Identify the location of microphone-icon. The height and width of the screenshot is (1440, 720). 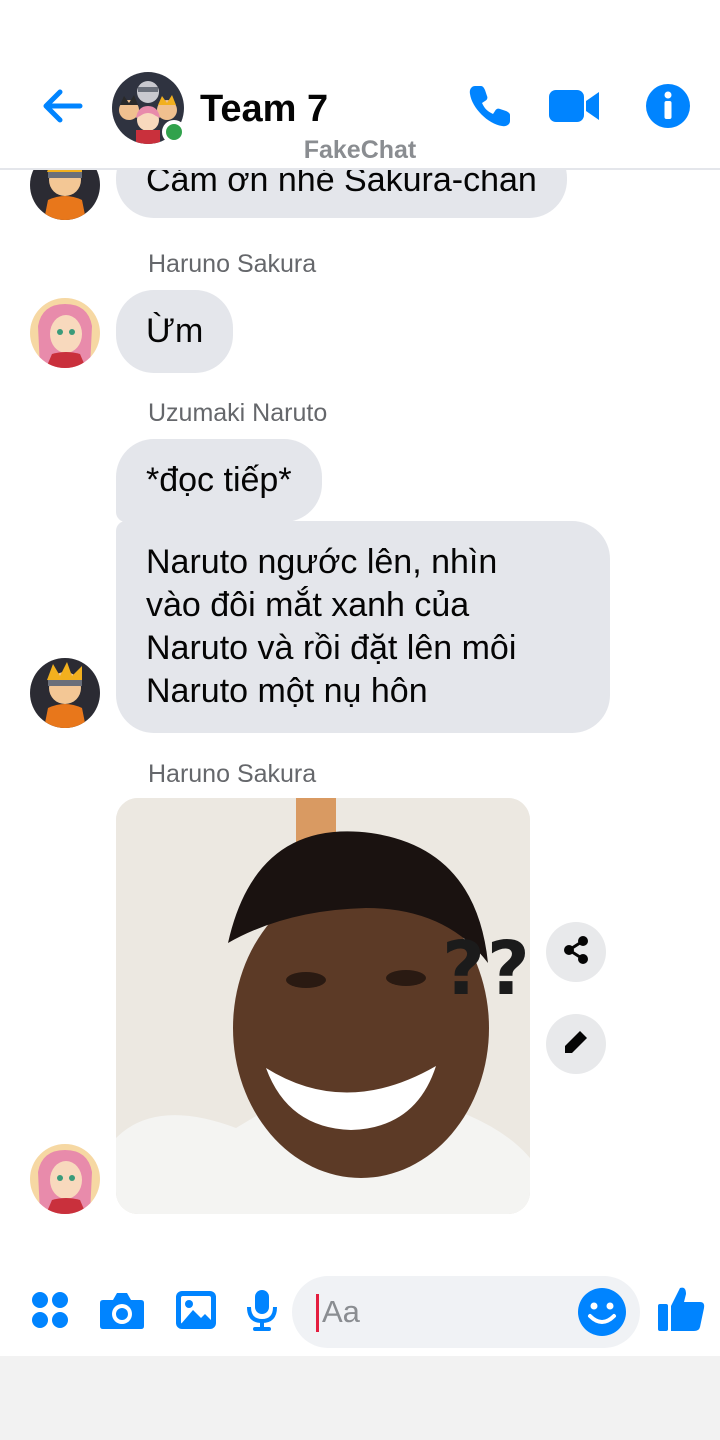
(262, 1312).